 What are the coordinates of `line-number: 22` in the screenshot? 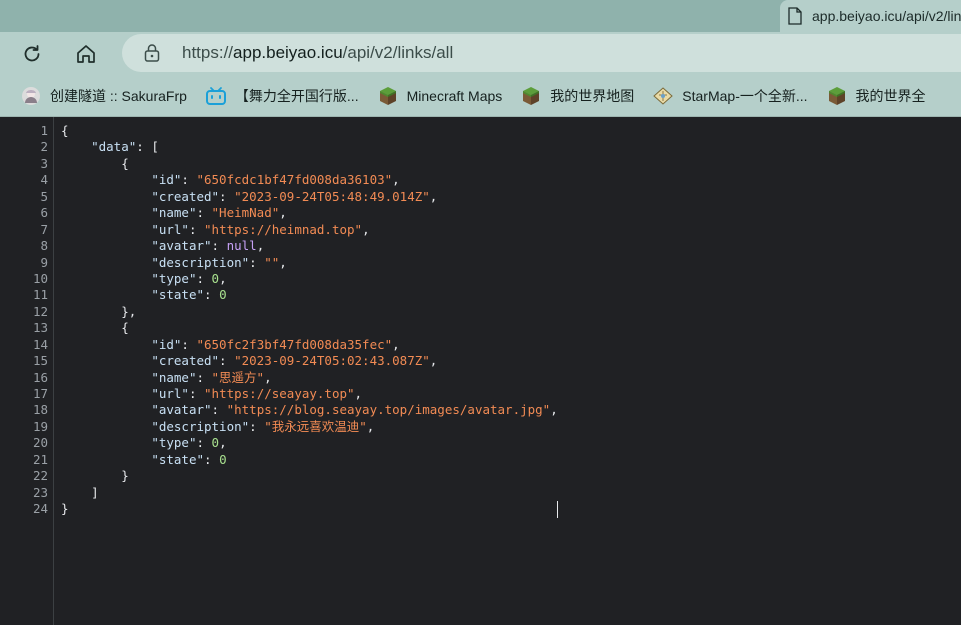 It's located at (40, 476).